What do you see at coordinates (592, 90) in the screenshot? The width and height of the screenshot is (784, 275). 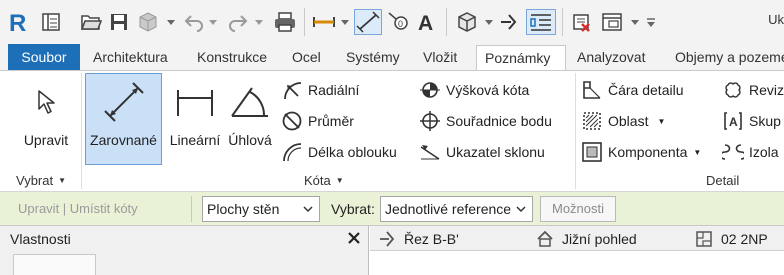 I see `detail-line-icon` at bounding box center [592, 90].